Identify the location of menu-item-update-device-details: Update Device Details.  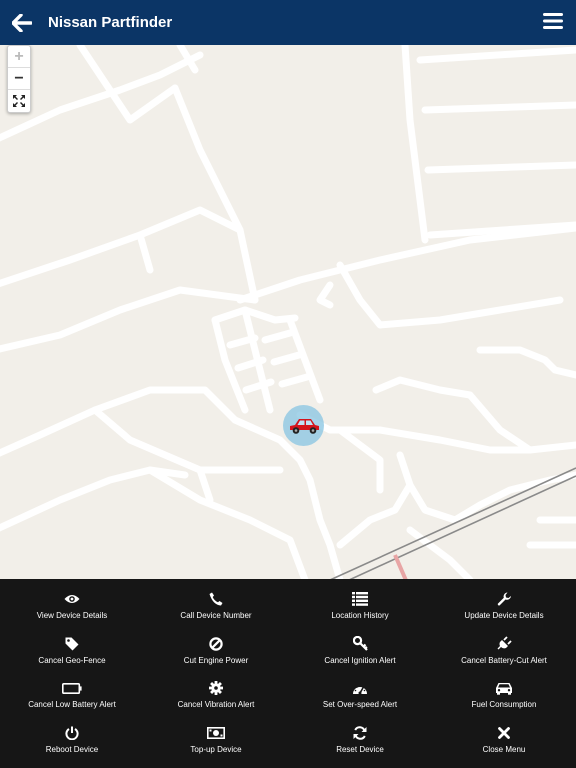
(504, 612).